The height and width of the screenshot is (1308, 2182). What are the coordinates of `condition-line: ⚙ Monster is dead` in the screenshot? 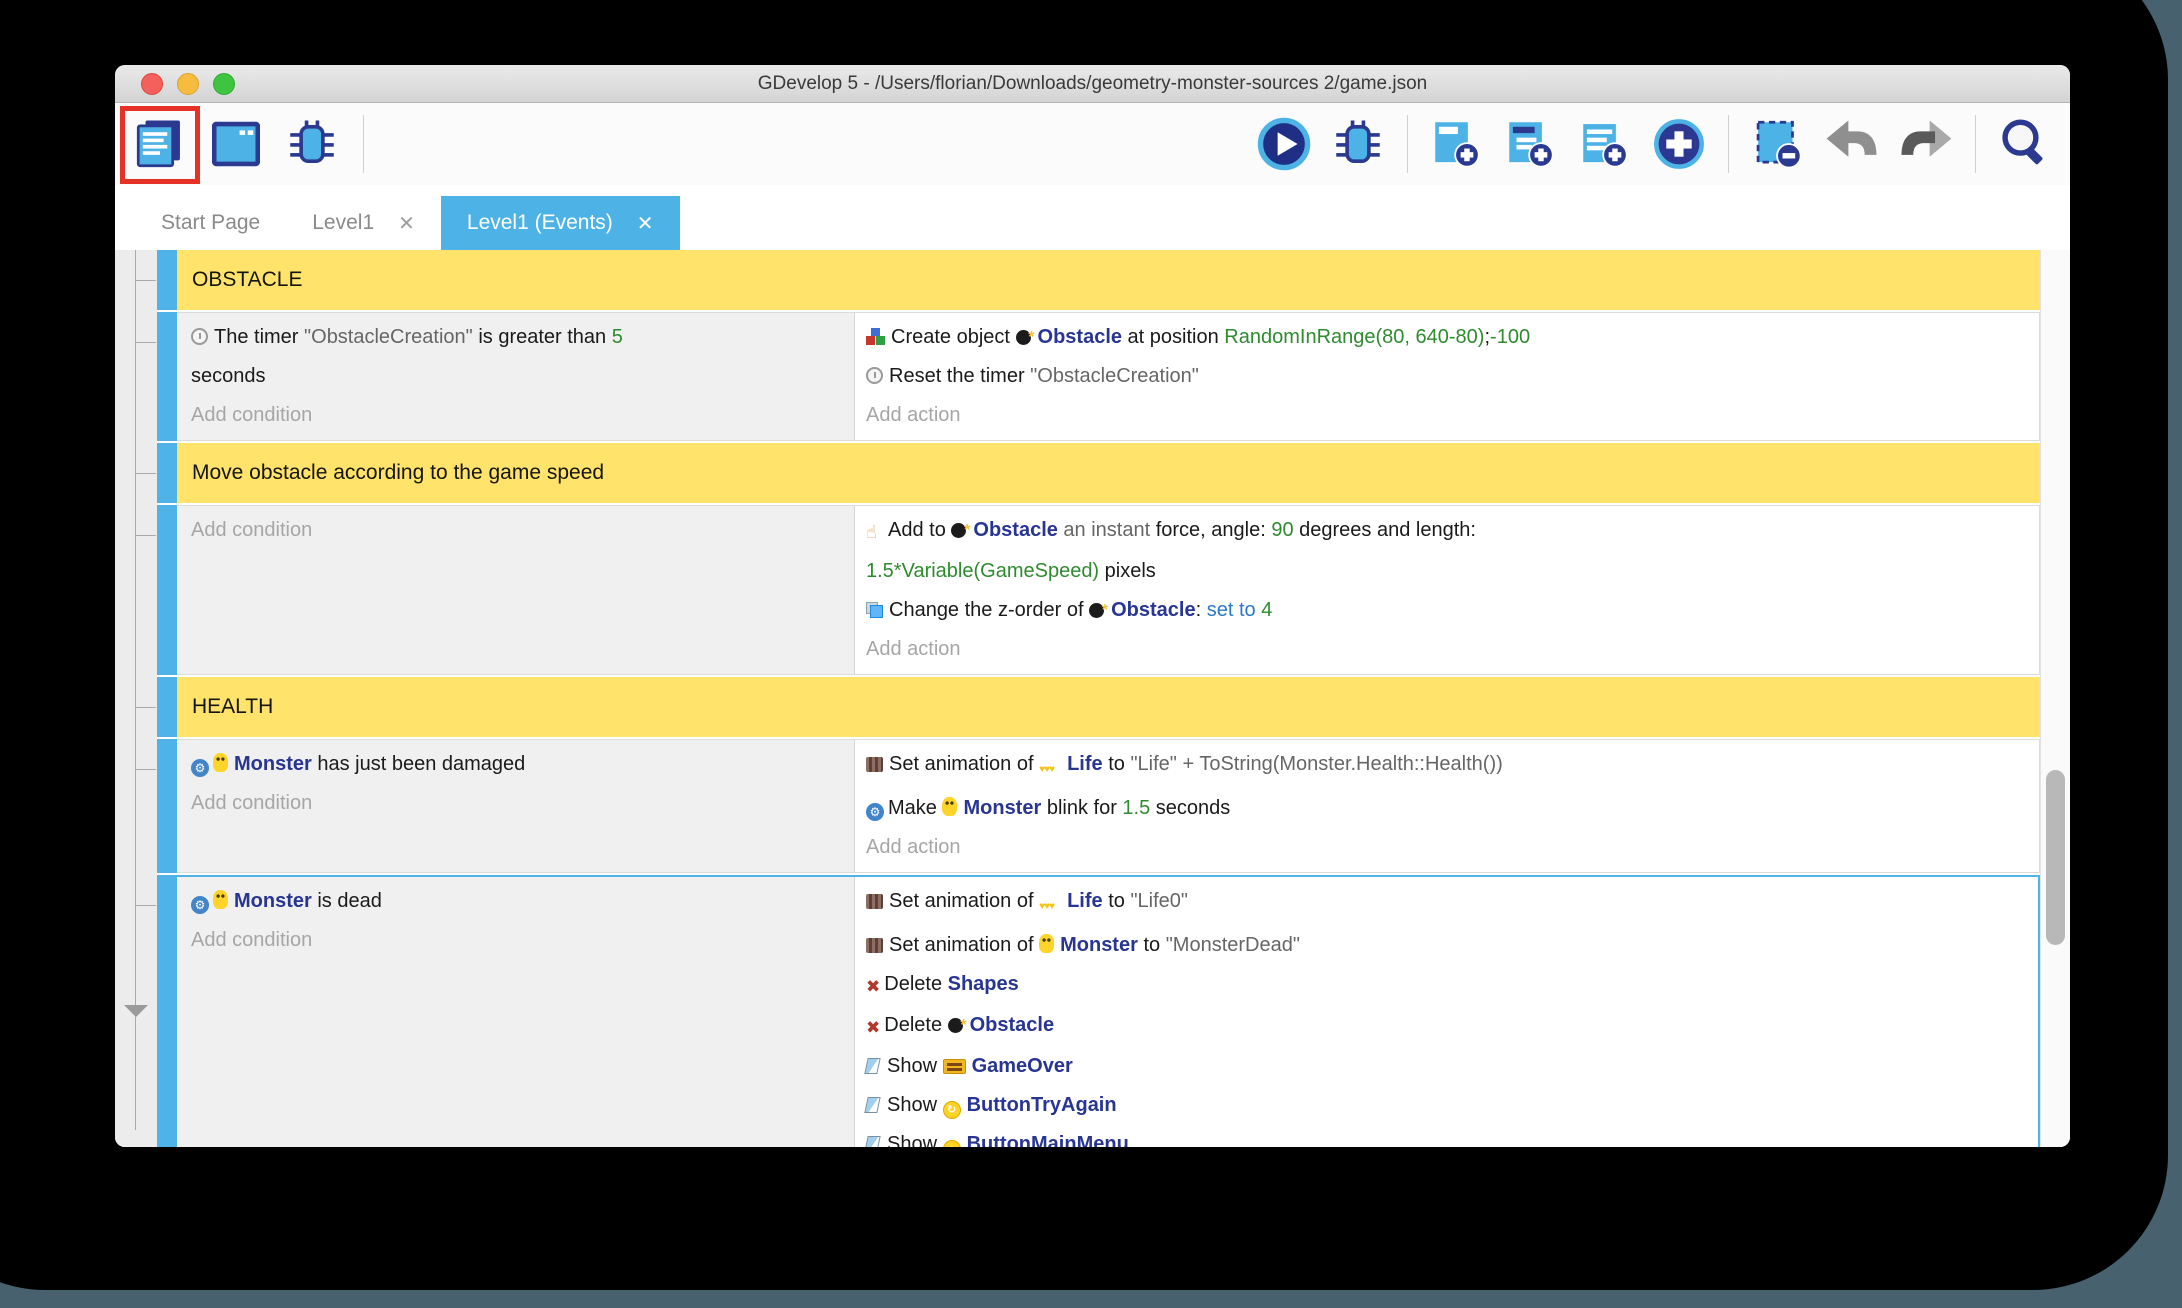 It's located at (517, 901).